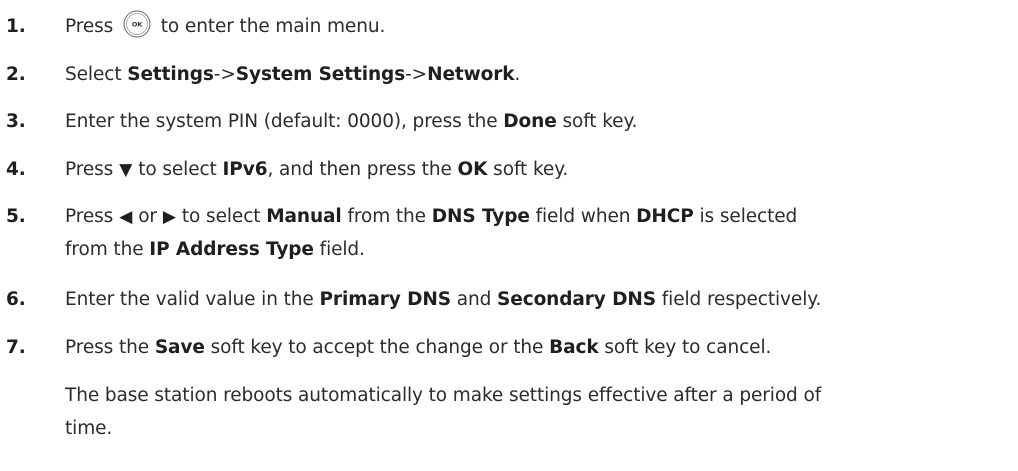 The image size is (1018, 471). I want to click on field-primary-dns: Primary DNS, so click(385, 299).